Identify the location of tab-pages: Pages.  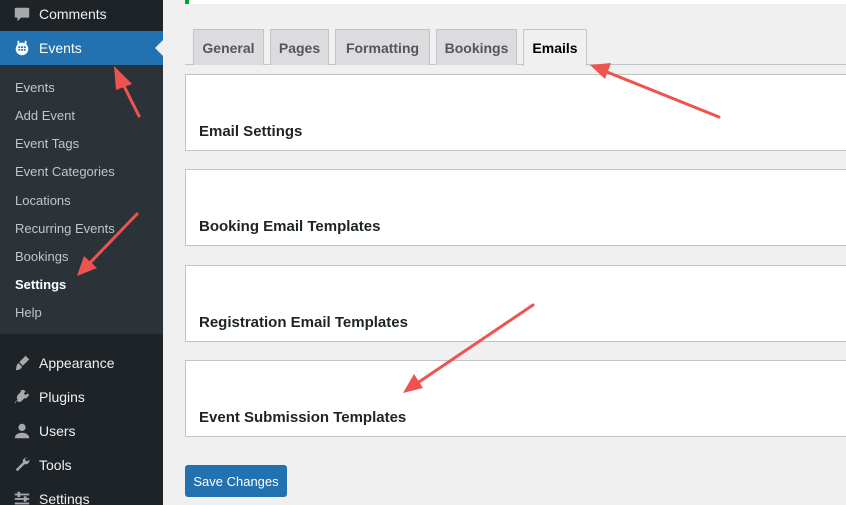
(299, 47).